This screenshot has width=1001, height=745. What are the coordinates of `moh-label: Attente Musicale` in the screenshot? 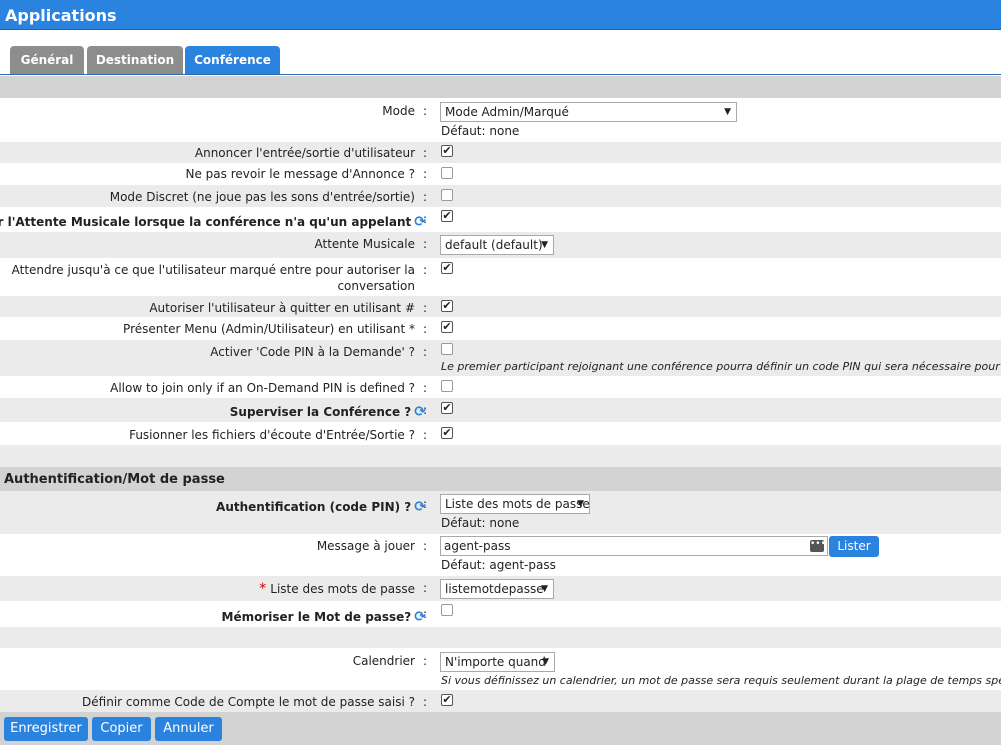 It's located at (364, 244).